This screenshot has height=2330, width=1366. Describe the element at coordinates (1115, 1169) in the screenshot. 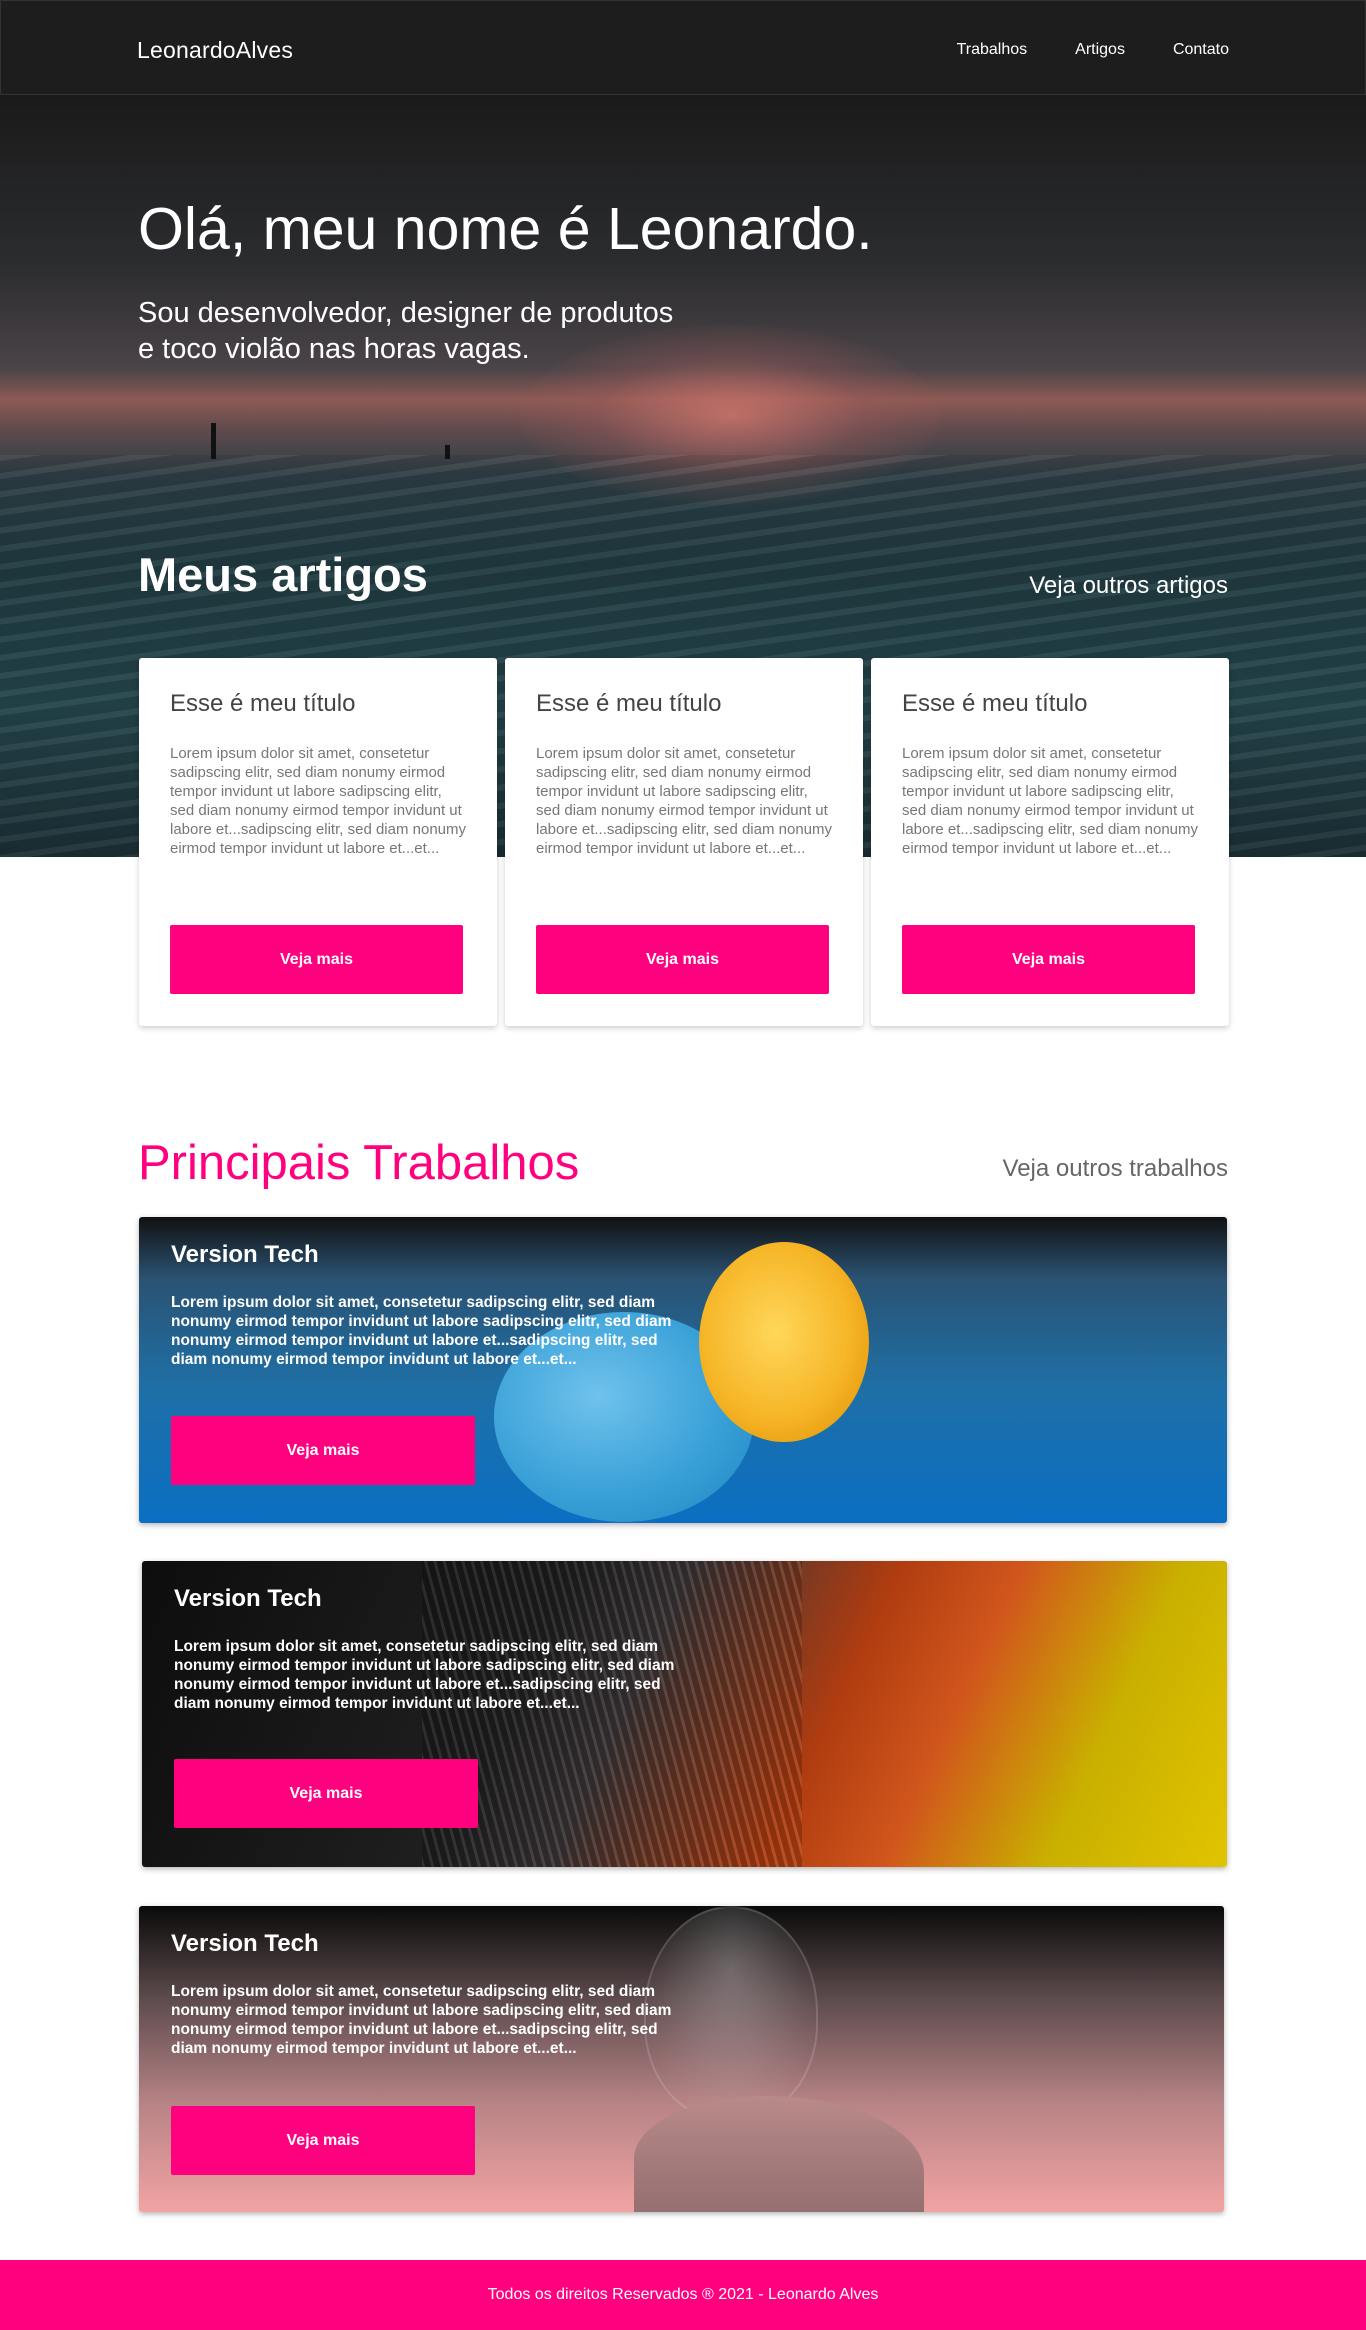

I see `more-works-link: Veja outros trabalhos` at that location.